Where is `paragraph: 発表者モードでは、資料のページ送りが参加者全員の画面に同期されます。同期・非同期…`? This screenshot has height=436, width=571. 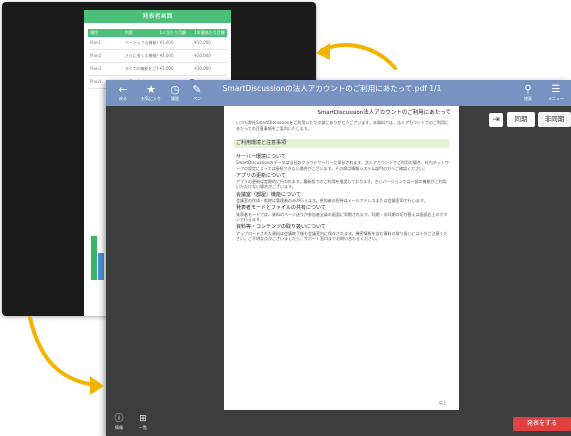 paragraph: 発表者モードでは、資料のページ送りが参加者全員の画面に同期されます。同期・非同期… is located at coordinates (342, 216).